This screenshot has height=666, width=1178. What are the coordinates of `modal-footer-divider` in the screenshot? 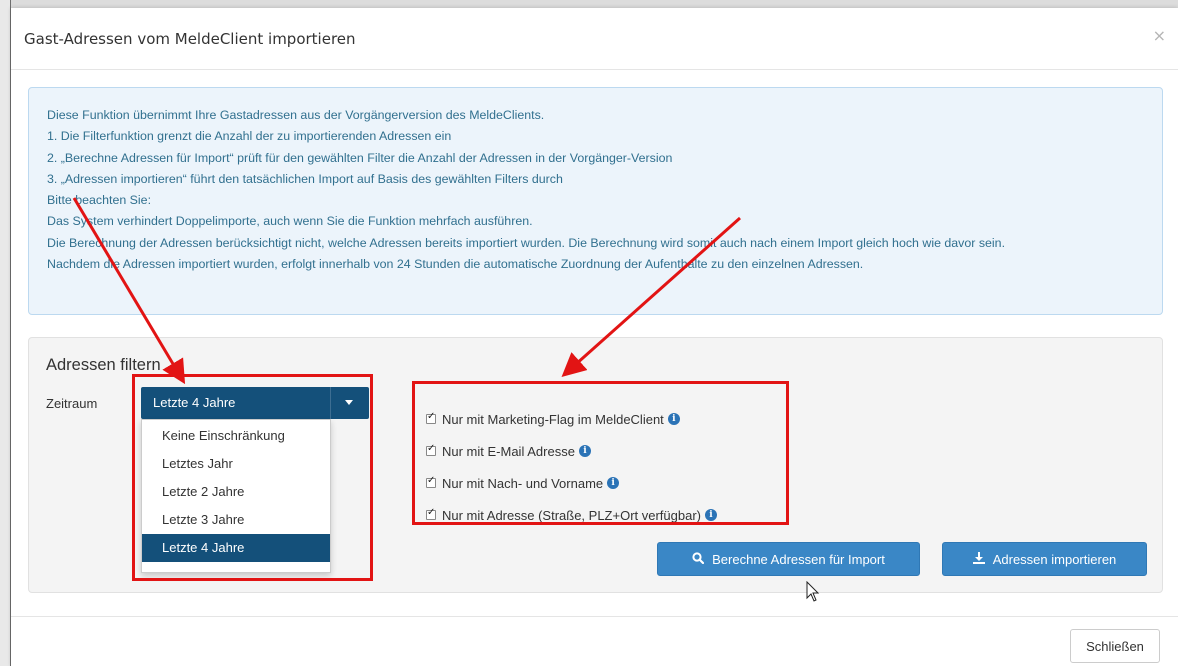 It's located at (594, 616).